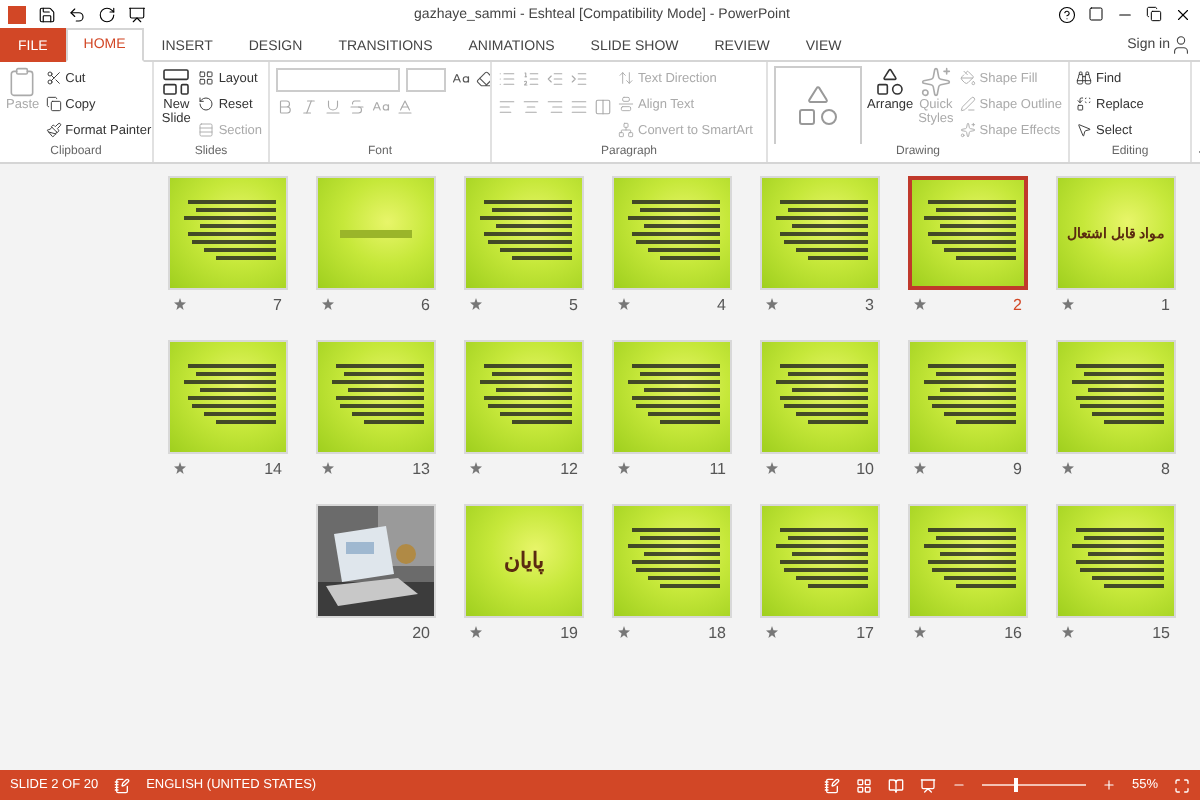 This screenshot has height=800, width=1200. What do you see at coordinates (1165, 468) in the screenshot?
I see `slide-number: 8` at bounding box center [1165, 468].